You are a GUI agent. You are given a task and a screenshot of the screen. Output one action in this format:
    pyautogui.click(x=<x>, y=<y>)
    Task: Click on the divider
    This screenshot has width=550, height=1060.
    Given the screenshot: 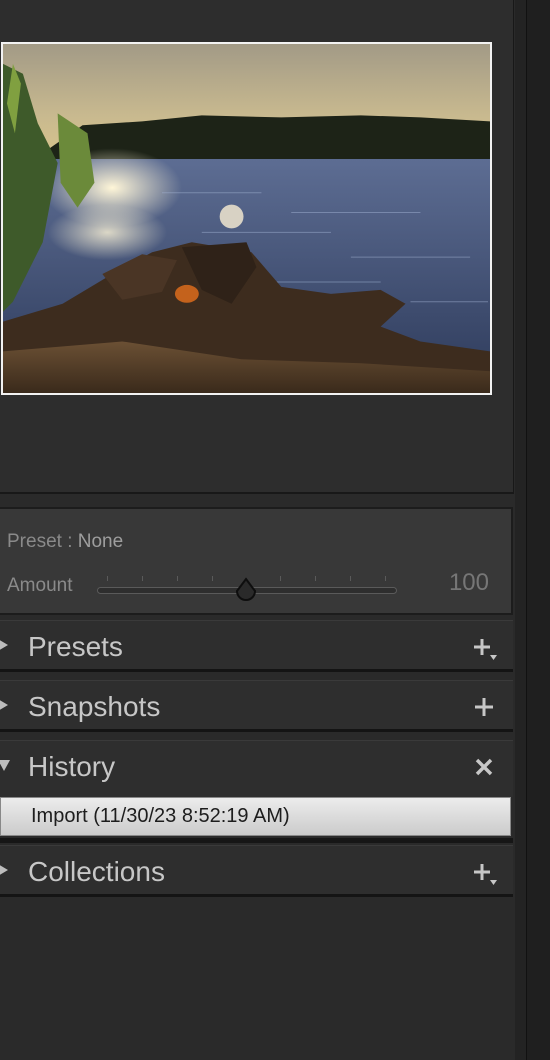 What is the action you would take?
    pyautogui.click(x=256, y=840)
    